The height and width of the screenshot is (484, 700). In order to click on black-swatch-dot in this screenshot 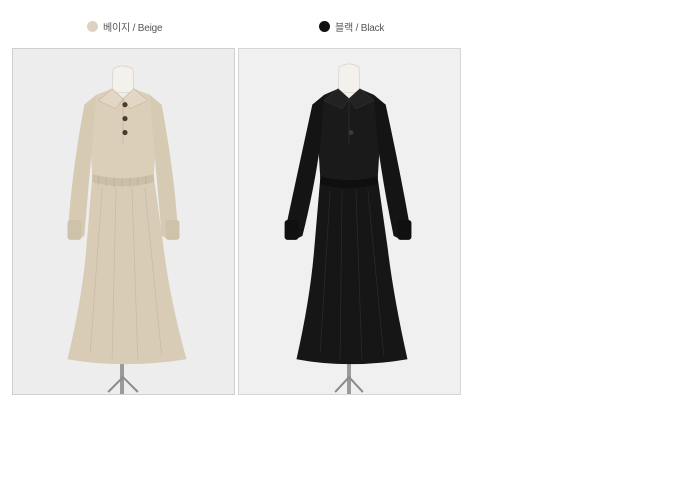, I will do `click(324, 26)`.